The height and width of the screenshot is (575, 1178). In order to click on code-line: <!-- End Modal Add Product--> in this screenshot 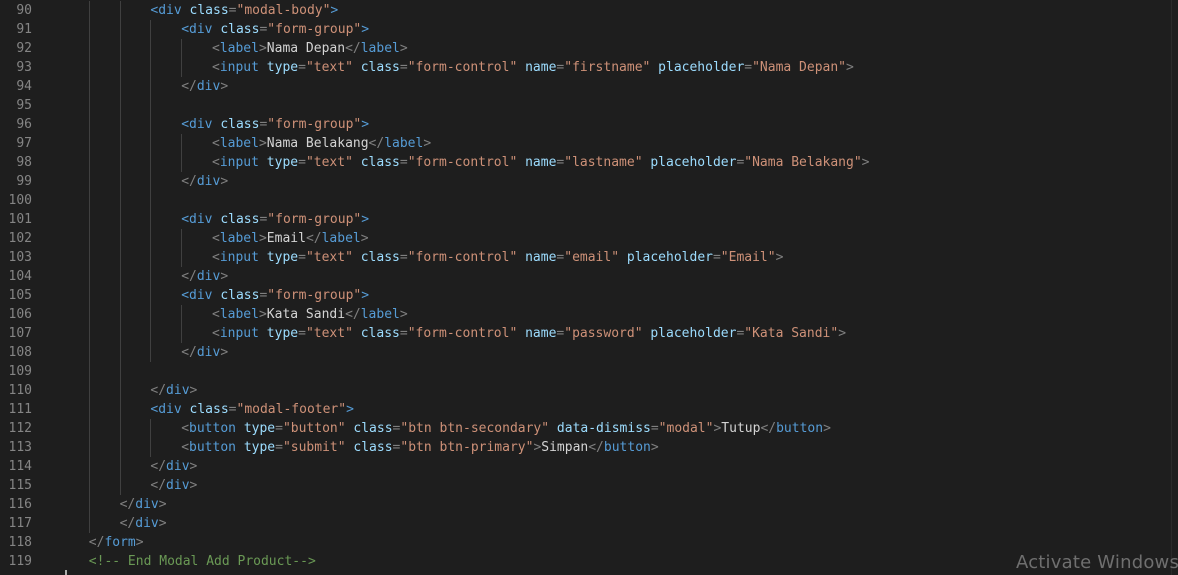, I will do `click(202, 561)`.